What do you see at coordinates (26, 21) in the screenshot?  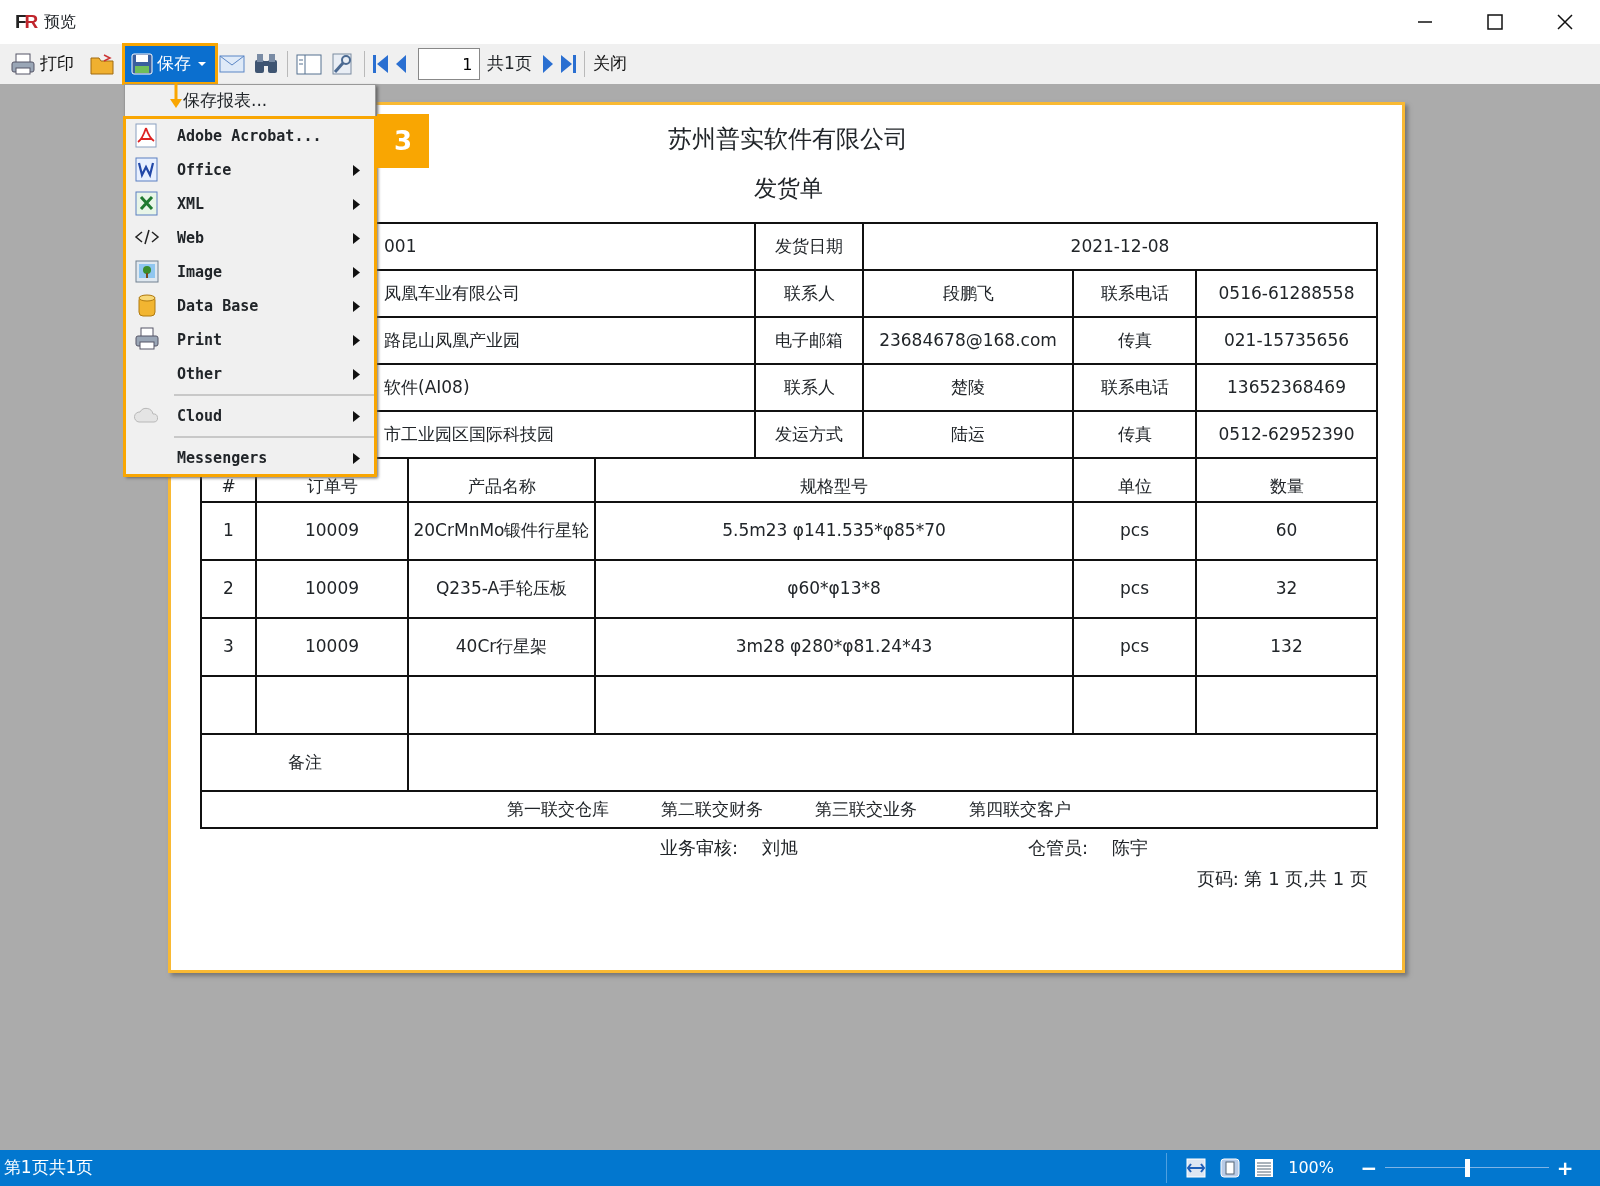 I see `app-logo: FR` at bounding box center [26, 21].